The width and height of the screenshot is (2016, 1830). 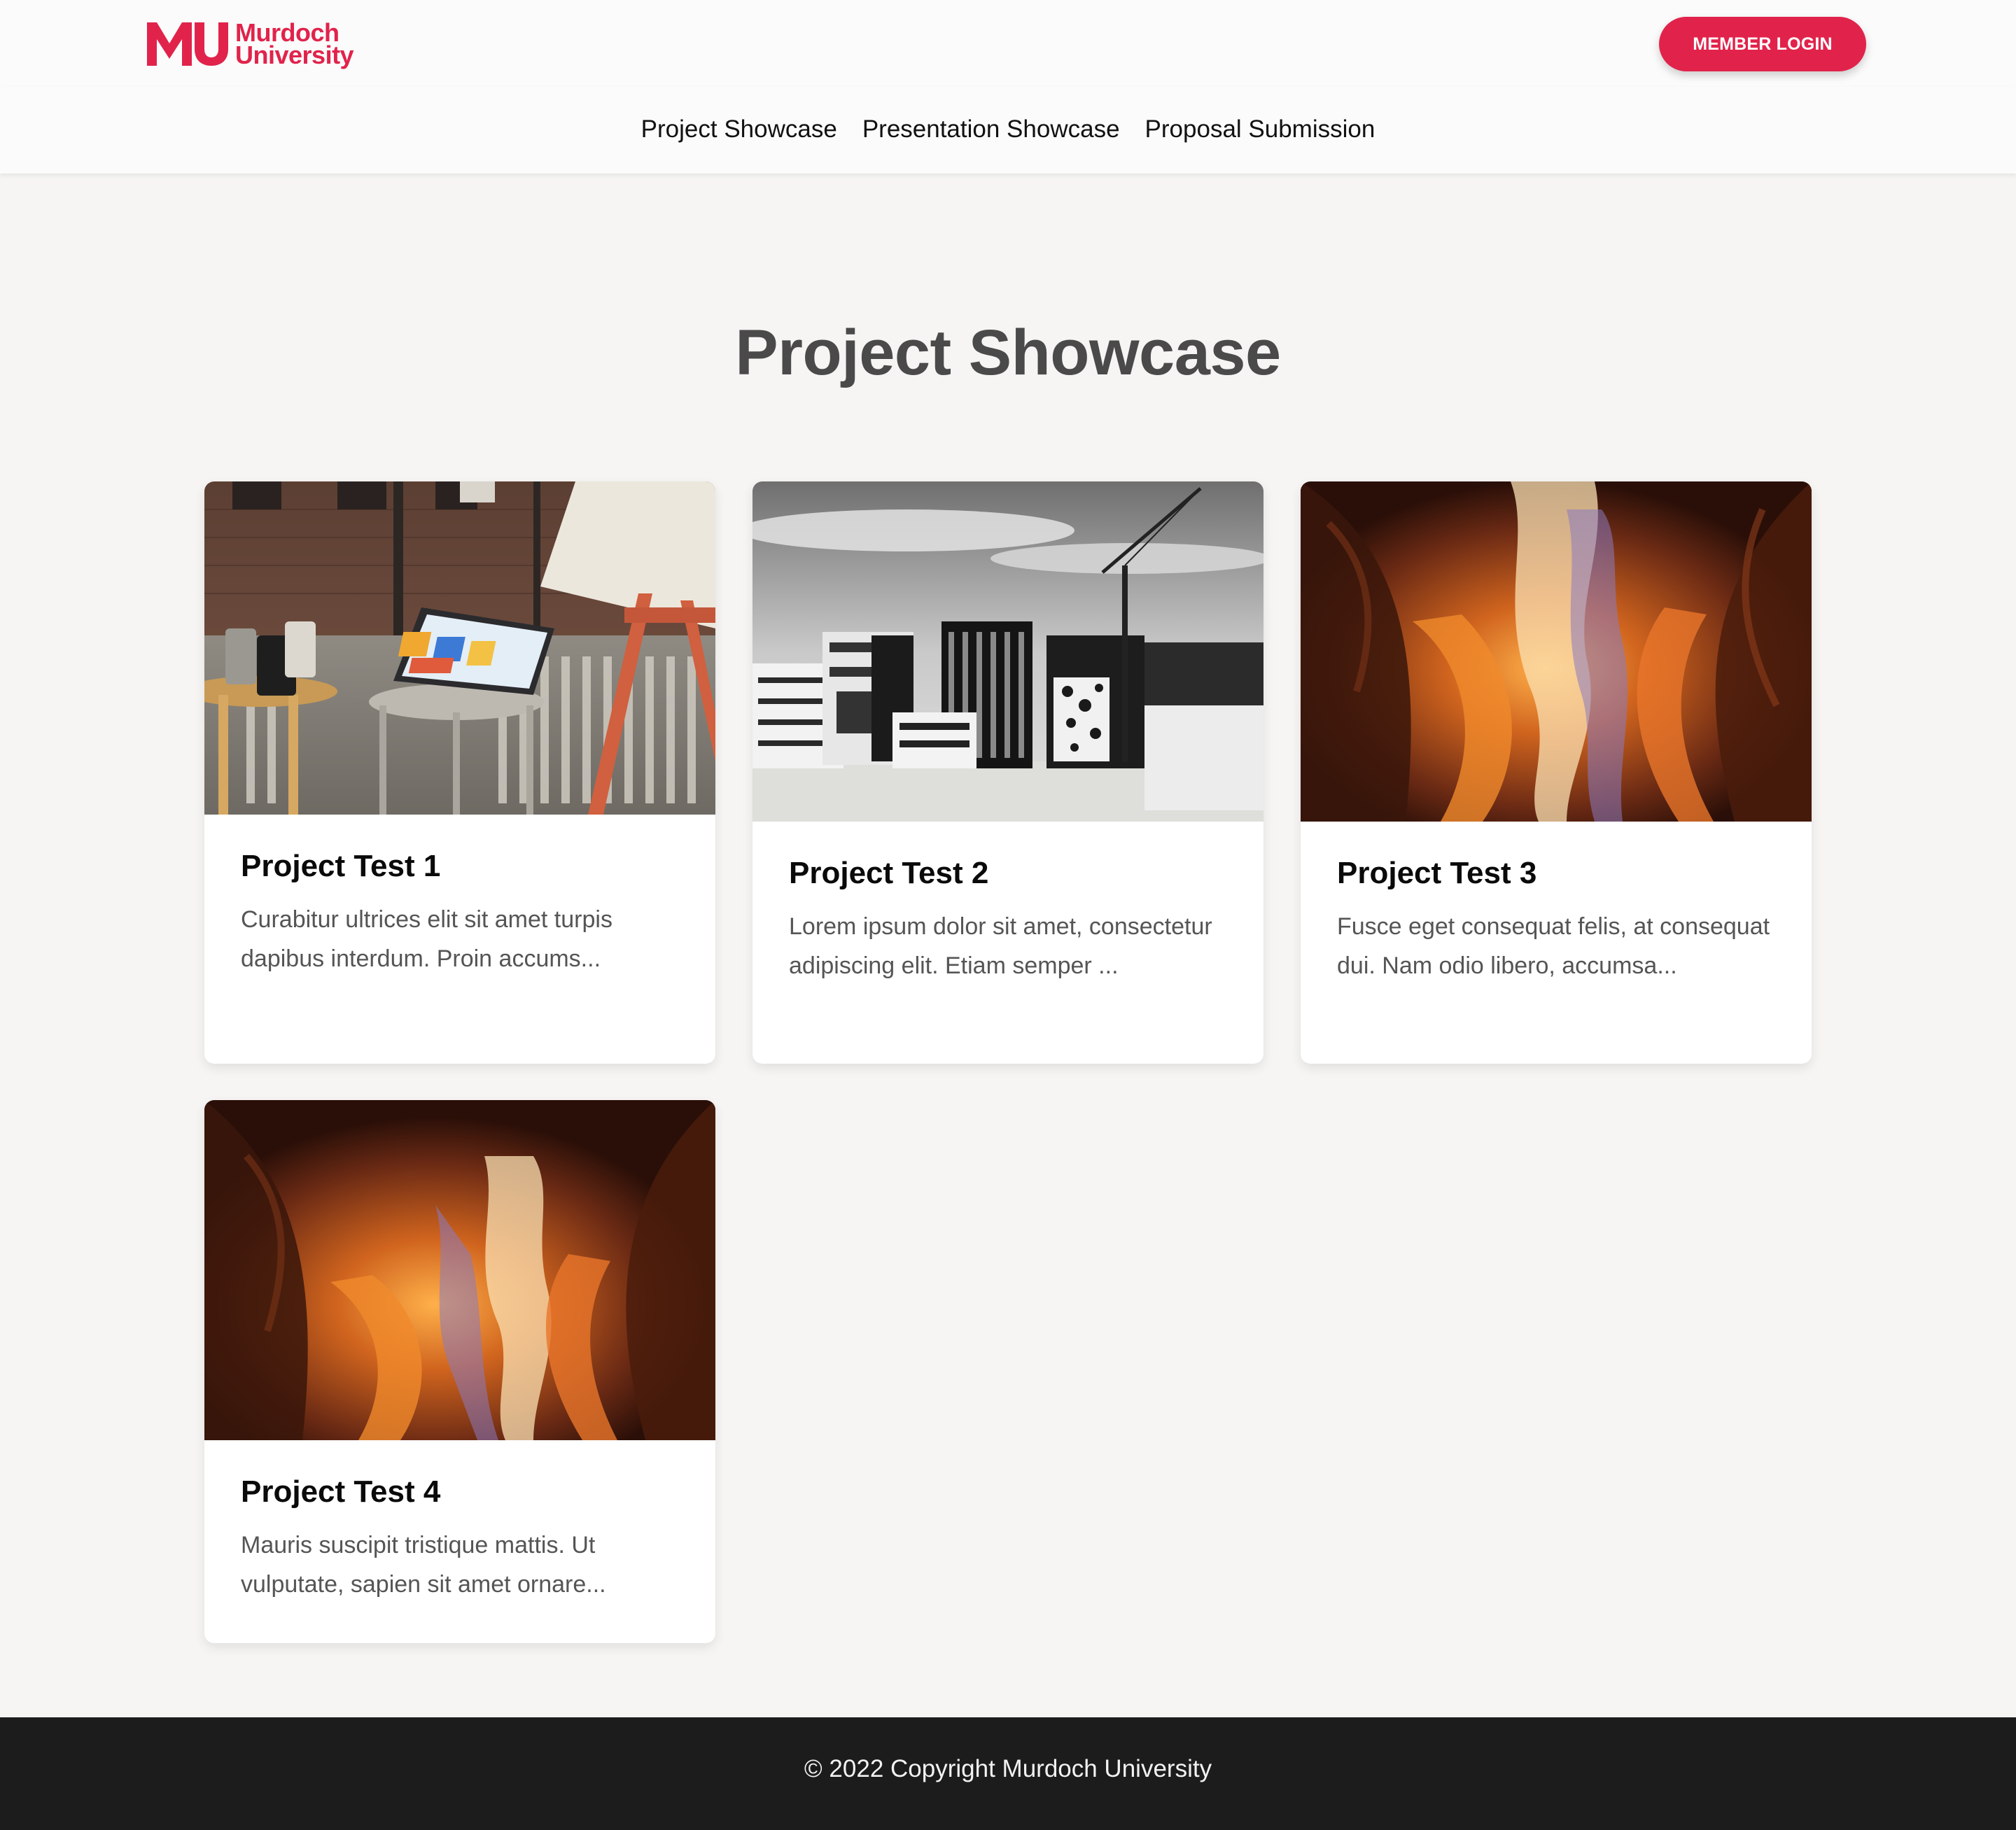 What do you see at coordinates (1437, 873) in the screenshot?
I see `card-title: Project Test 3` at bounding box center [1437, 873].